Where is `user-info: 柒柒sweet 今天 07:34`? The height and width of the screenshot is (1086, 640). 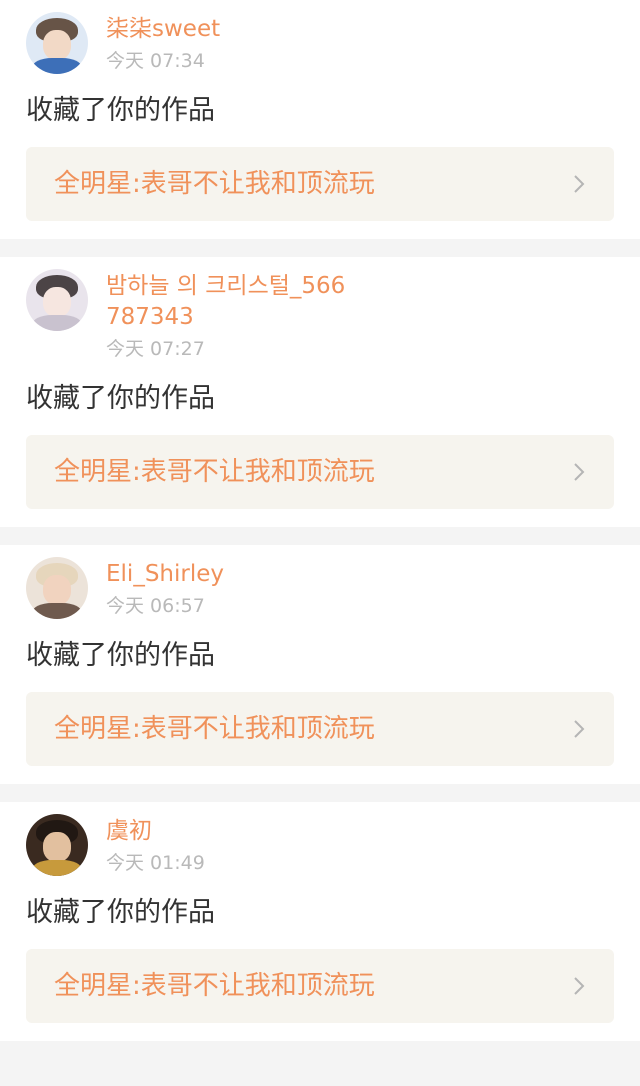
user-info: 柒柒sweet 今天 07:34 is located at coordinates (163, 43).